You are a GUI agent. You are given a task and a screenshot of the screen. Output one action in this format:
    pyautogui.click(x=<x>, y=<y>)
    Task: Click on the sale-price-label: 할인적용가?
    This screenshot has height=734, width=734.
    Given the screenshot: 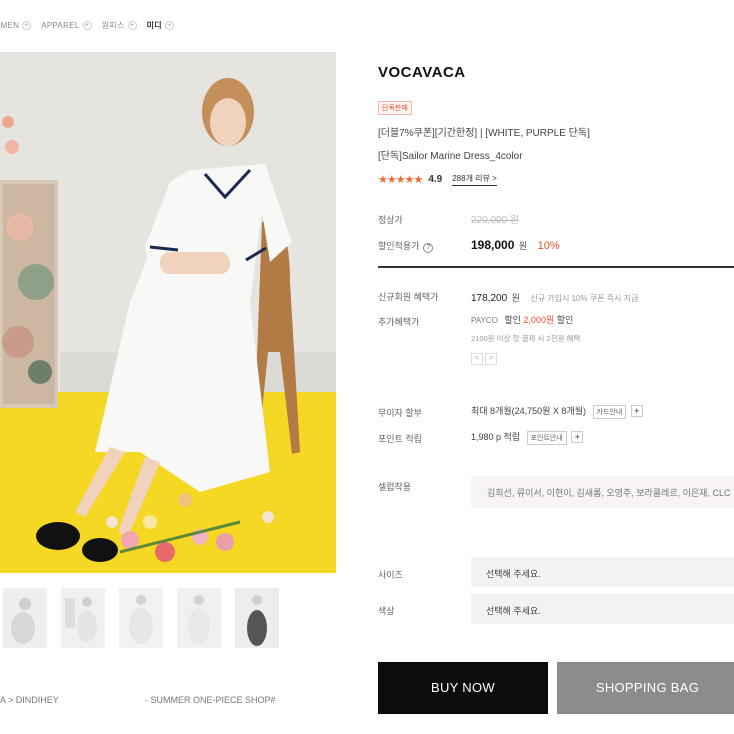 What is the action you would take?
    pyautogui.click(x=406, y=246)
    